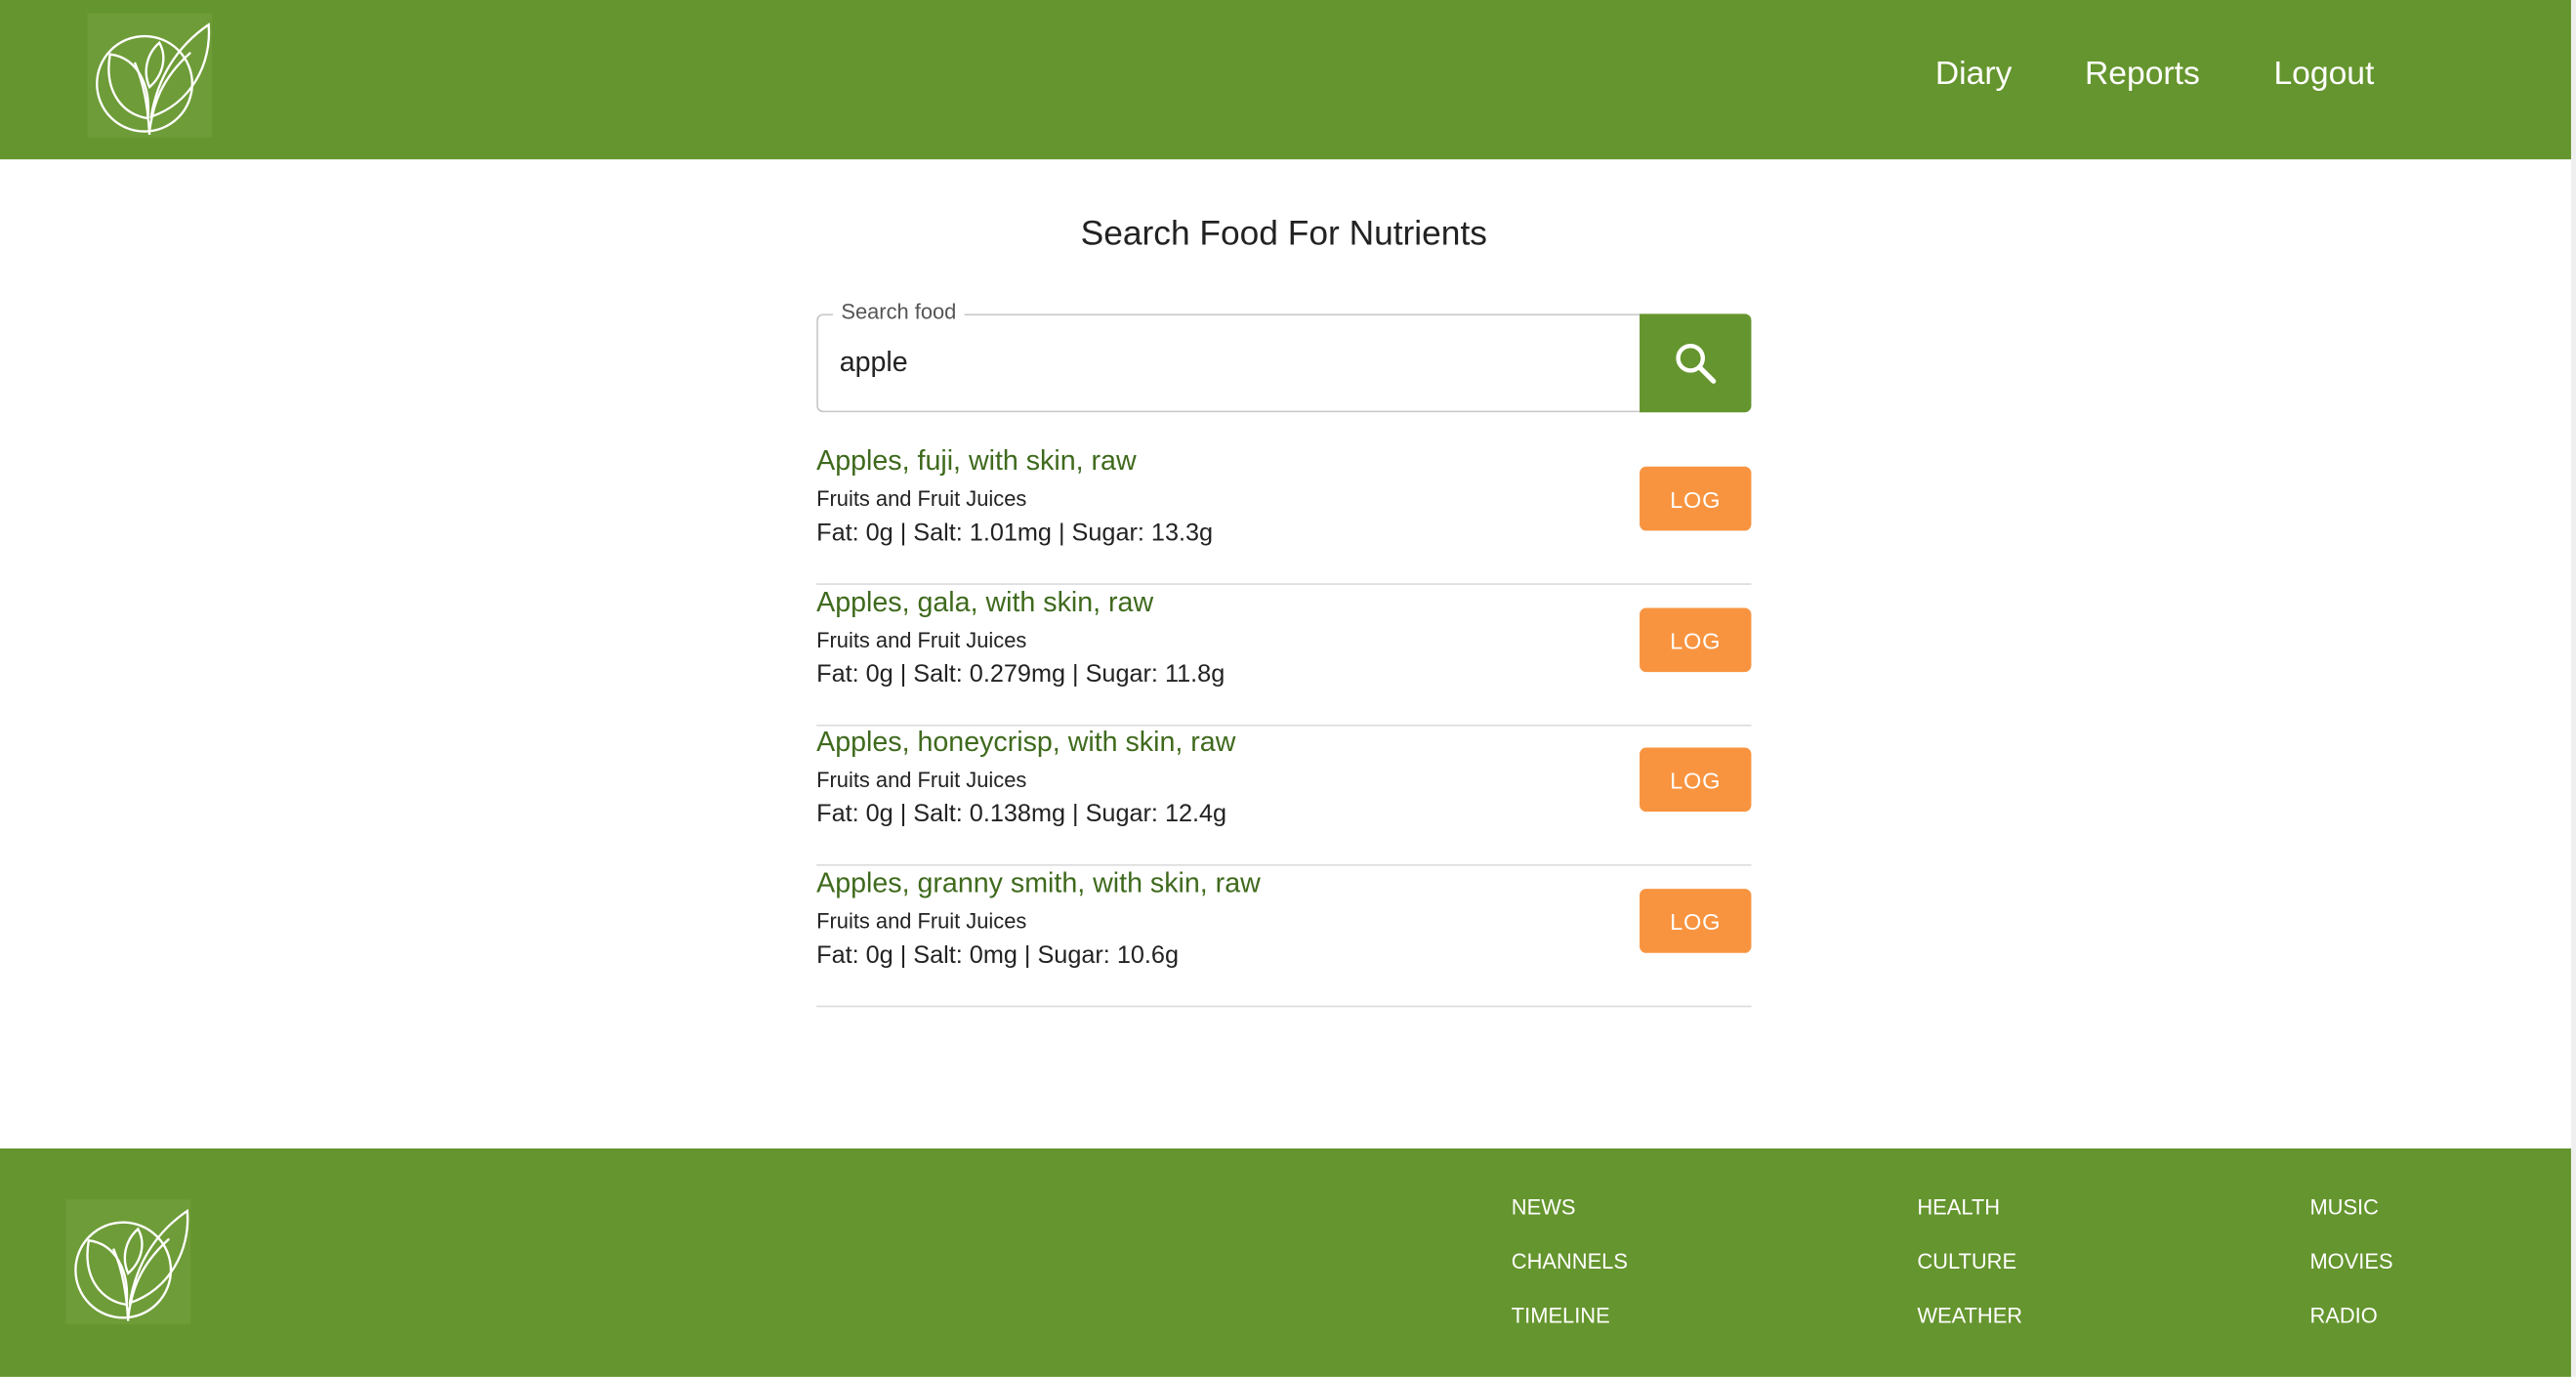  Describe the element at coordinates (1974, 74) in the screenshot. I see `nav-diary-link: Diary` at that location.